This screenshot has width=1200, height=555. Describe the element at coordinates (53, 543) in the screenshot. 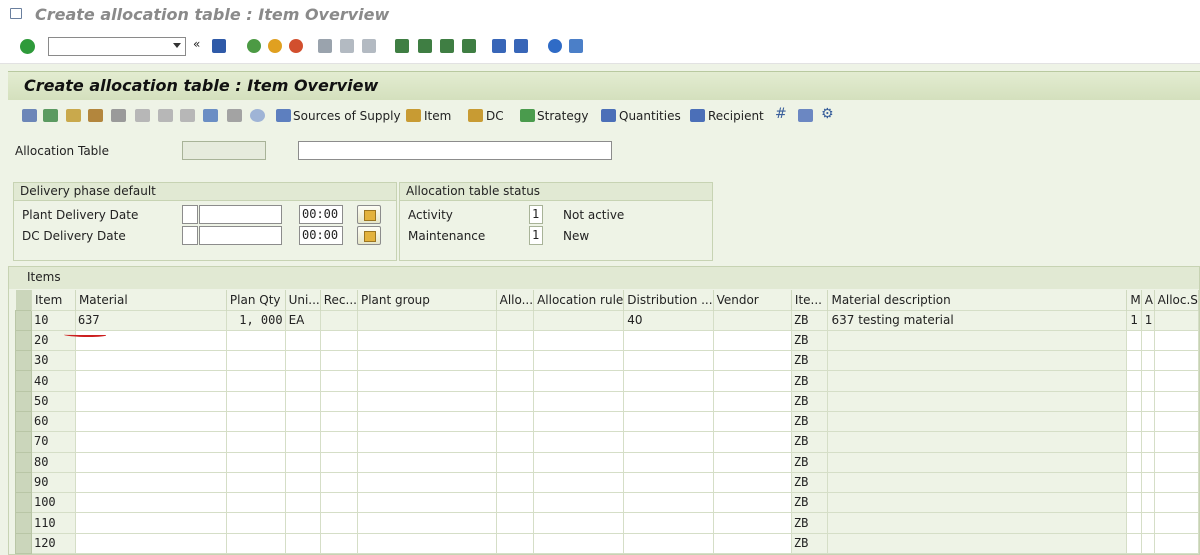

I see `table-cell: 120` at that location.